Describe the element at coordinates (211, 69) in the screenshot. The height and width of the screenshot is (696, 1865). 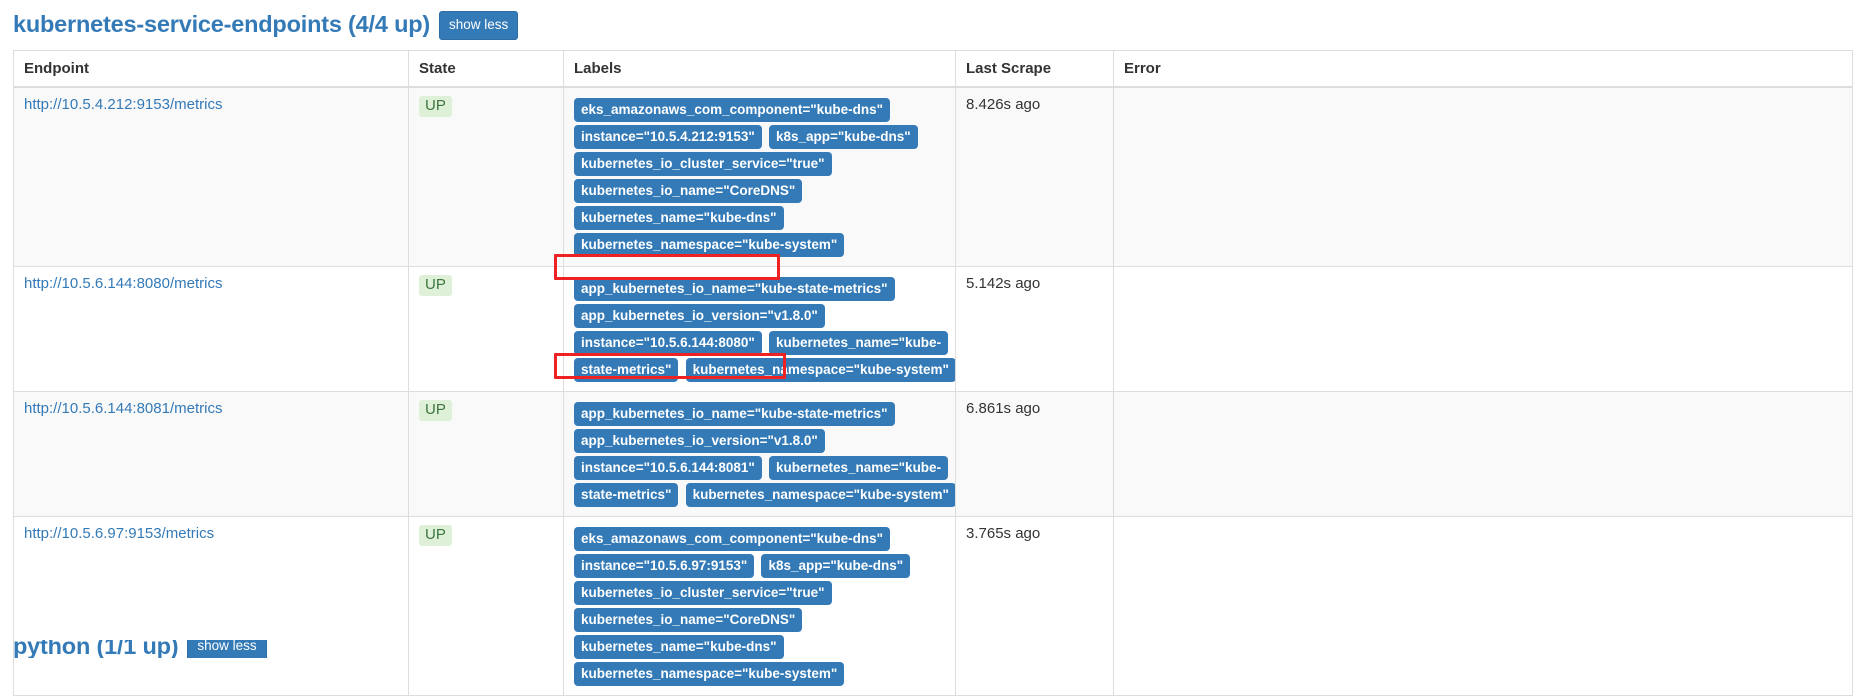
I see `column-header-endpoint: Endpoint` at that location.